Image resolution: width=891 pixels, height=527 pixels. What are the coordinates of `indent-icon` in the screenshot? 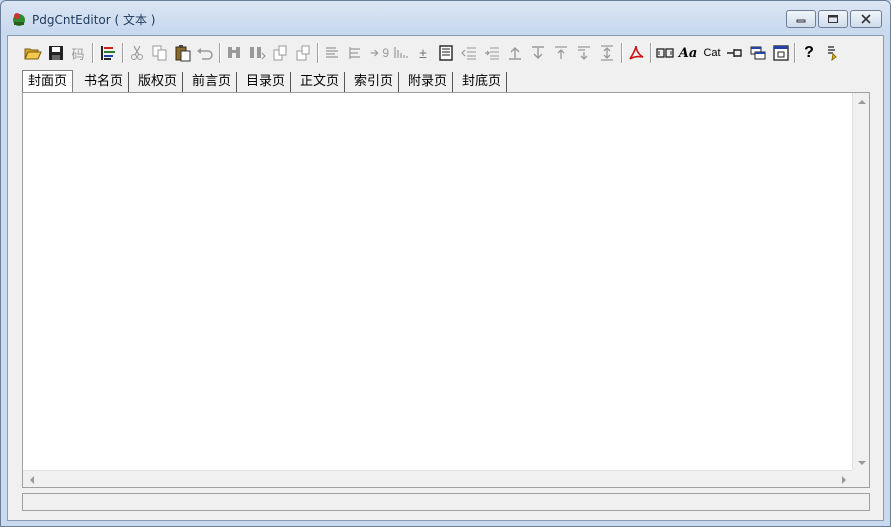 It's located at (354, 53).